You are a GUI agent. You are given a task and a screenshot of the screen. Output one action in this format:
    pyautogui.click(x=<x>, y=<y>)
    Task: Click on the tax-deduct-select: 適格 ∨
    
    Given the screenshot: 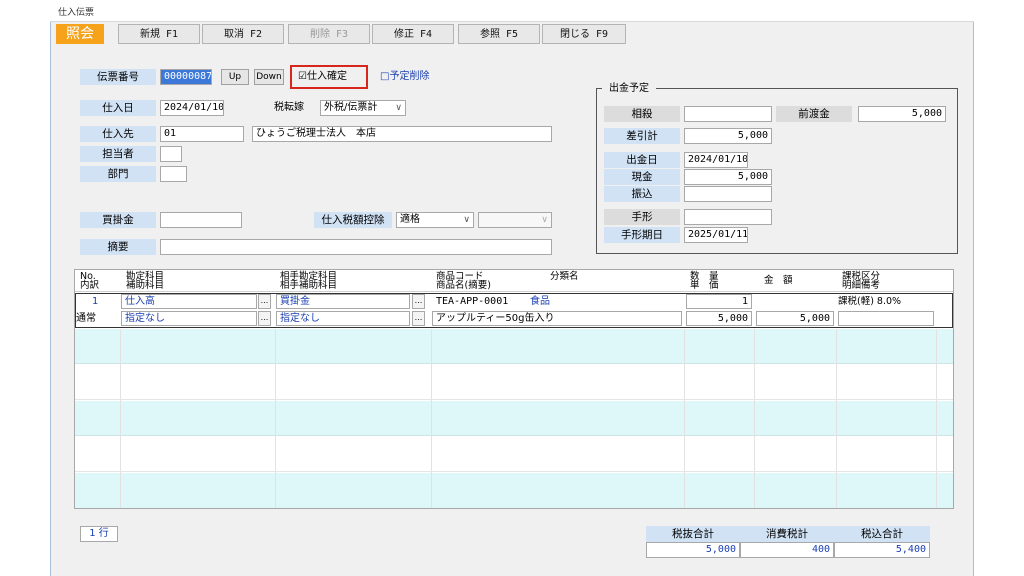 What is the action you would take?
    pyautogui.click(x=435, y=220)
    